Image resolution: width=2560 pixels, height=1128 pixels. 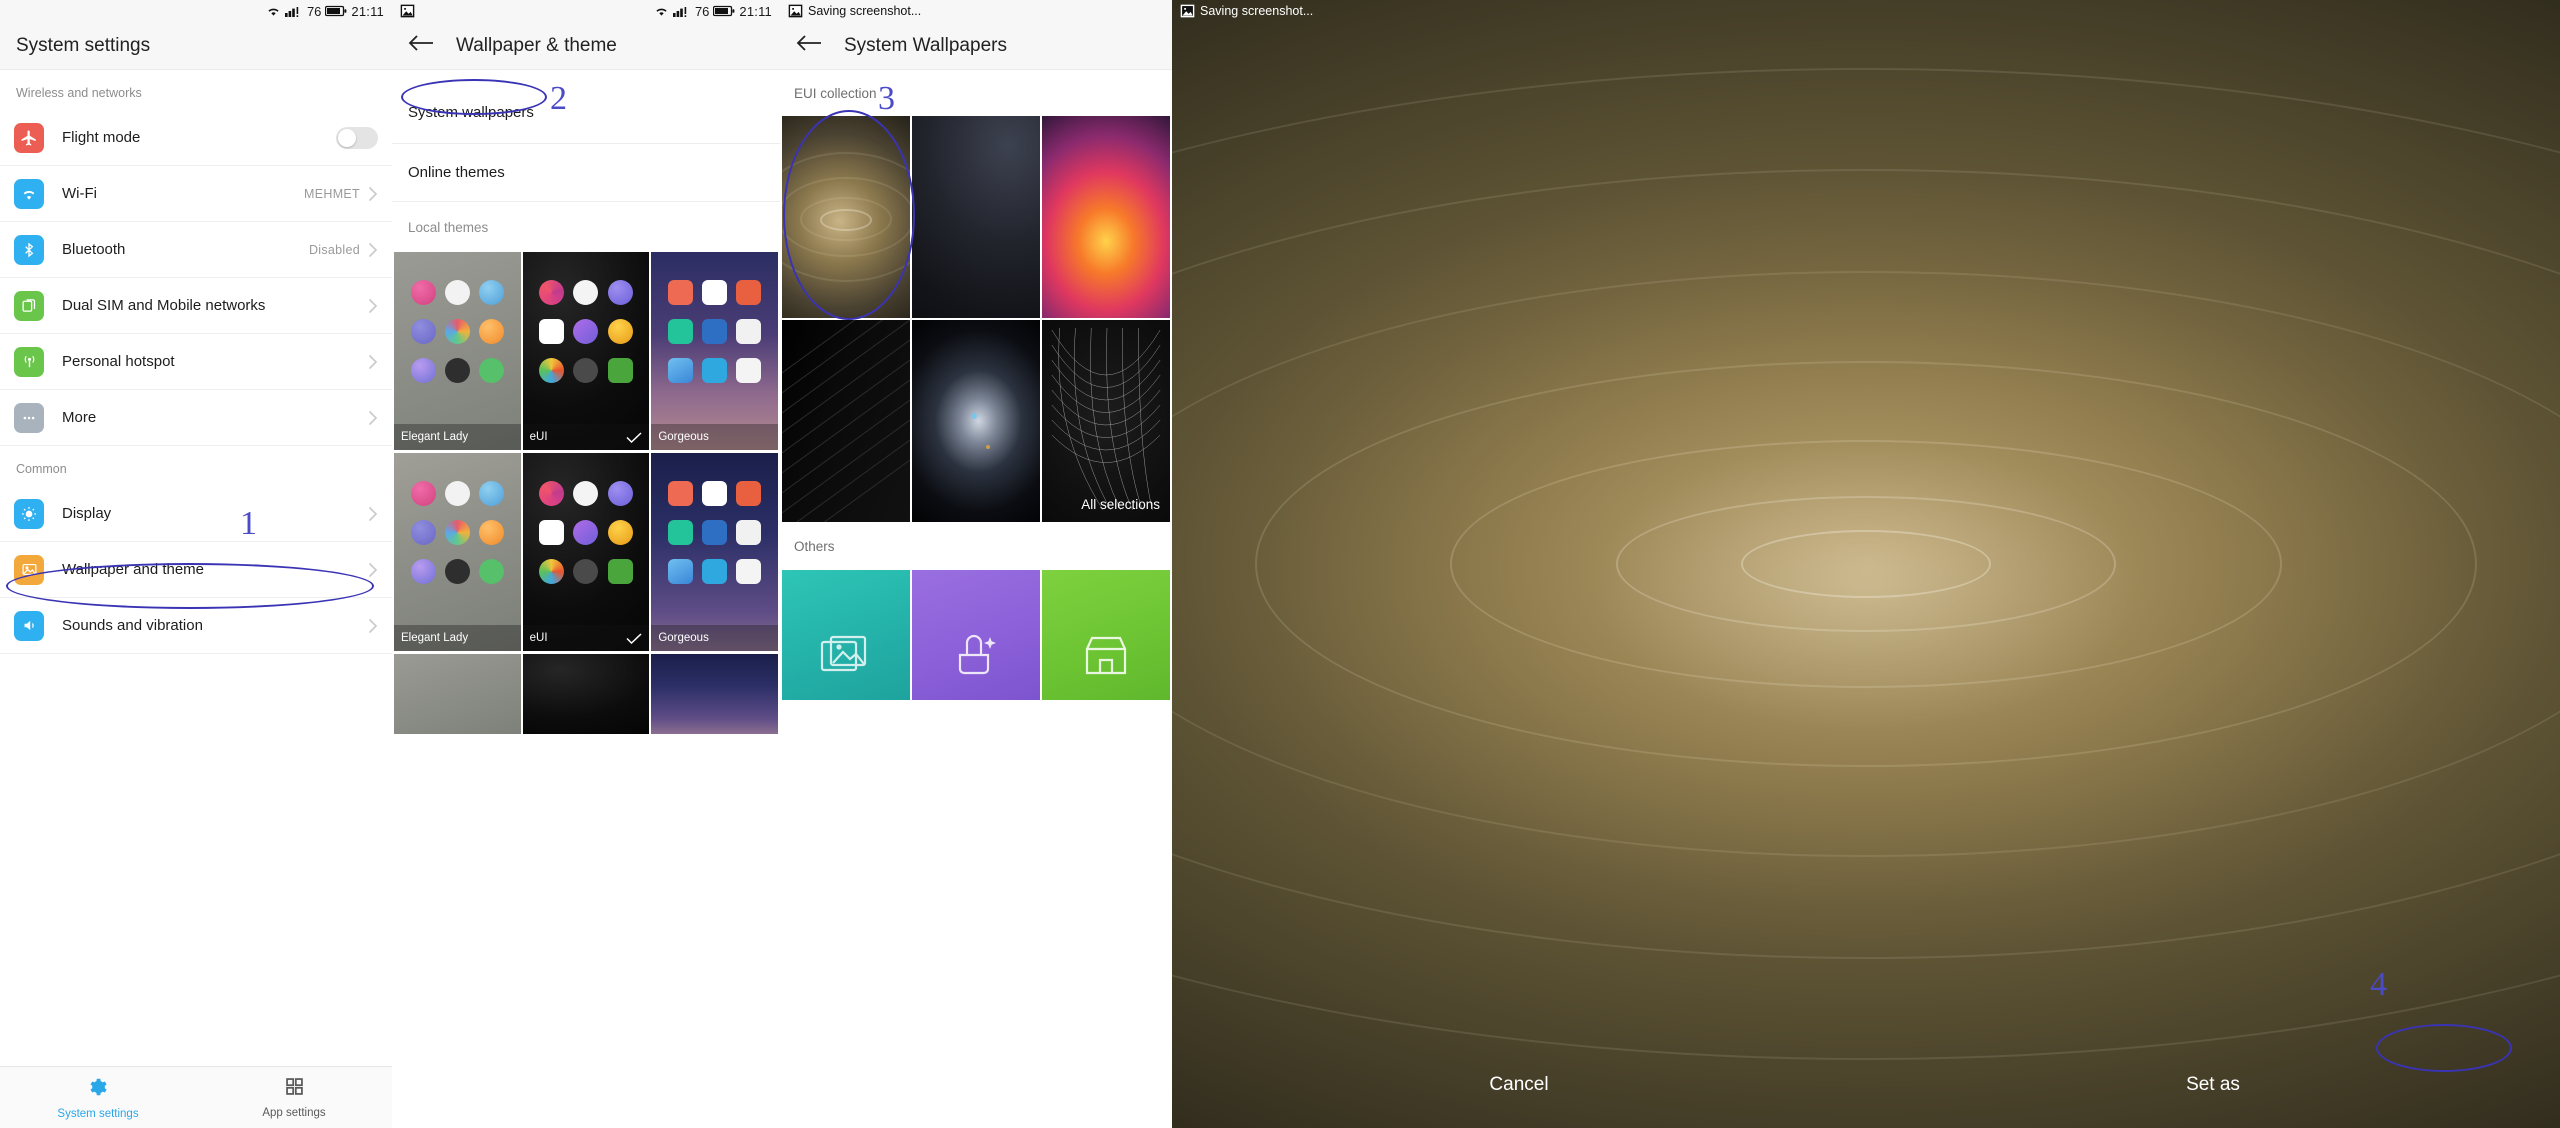 What do you see at coordinates (976, 217) in the screenshot?
I see `wallpaper-cell-dark-curve` at bounding box center [976, 217].